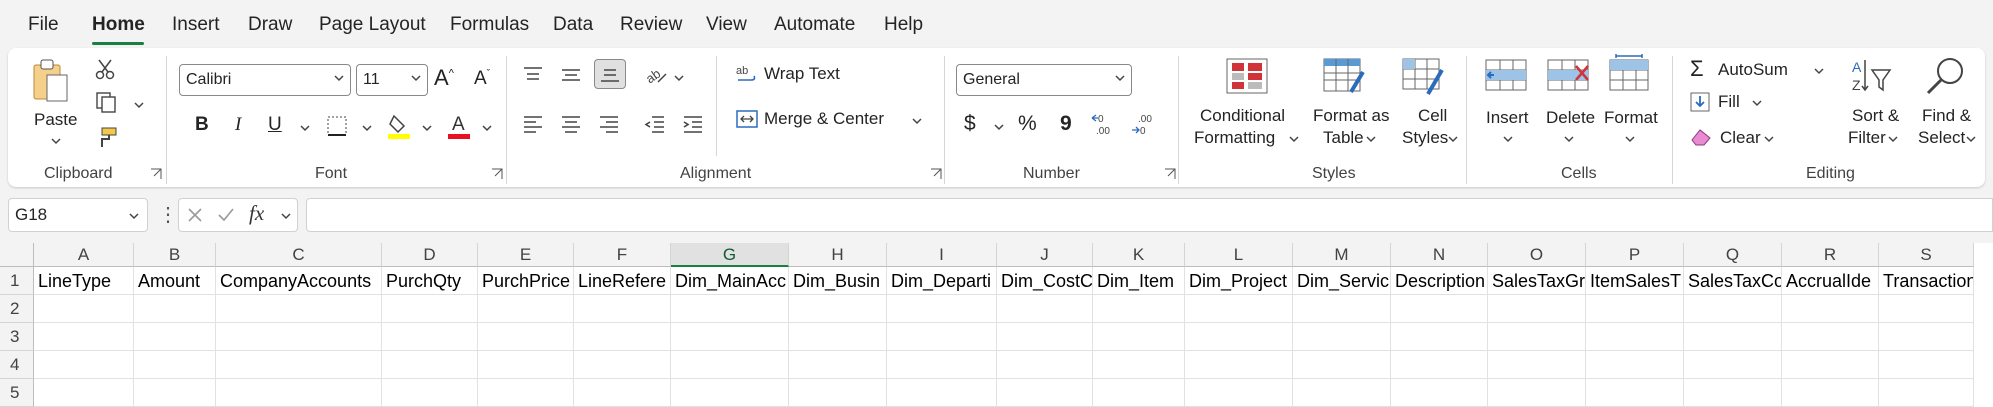  Describe the element at coordinates (1139, 365) in the screenshot. I see `cell-k4` at that location.